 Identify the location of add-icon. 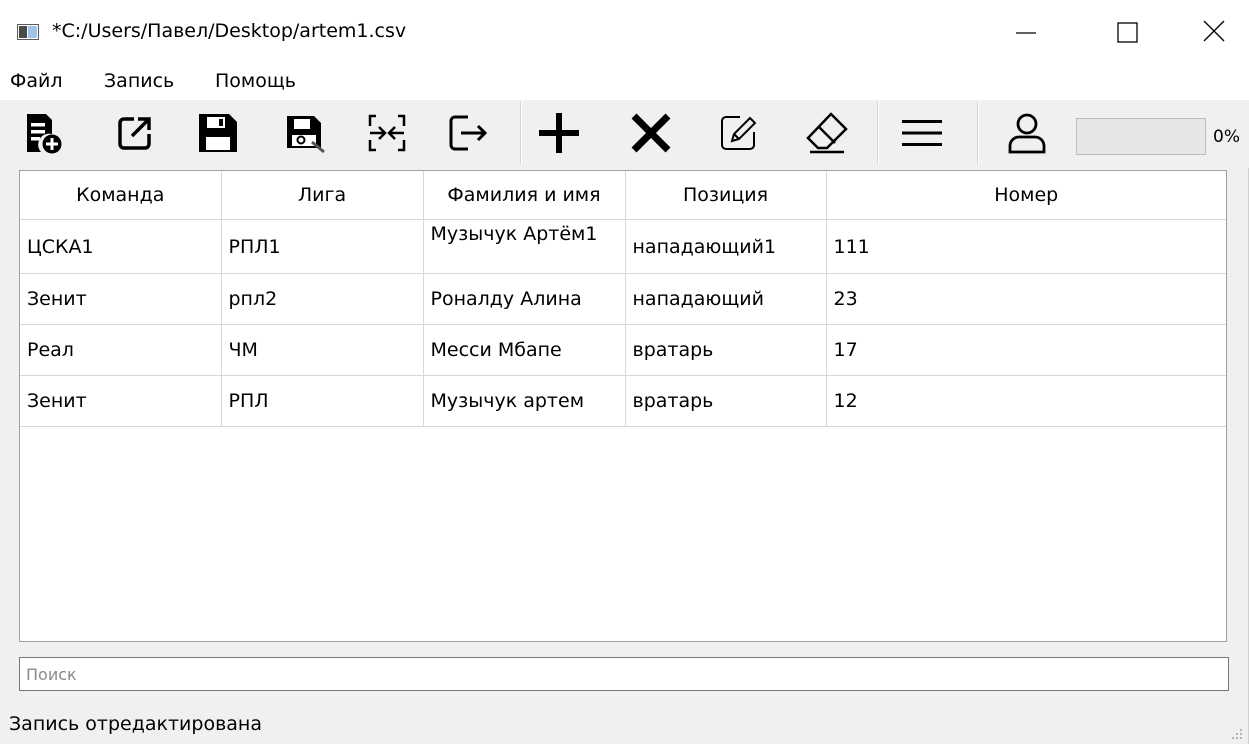
(559, 133).